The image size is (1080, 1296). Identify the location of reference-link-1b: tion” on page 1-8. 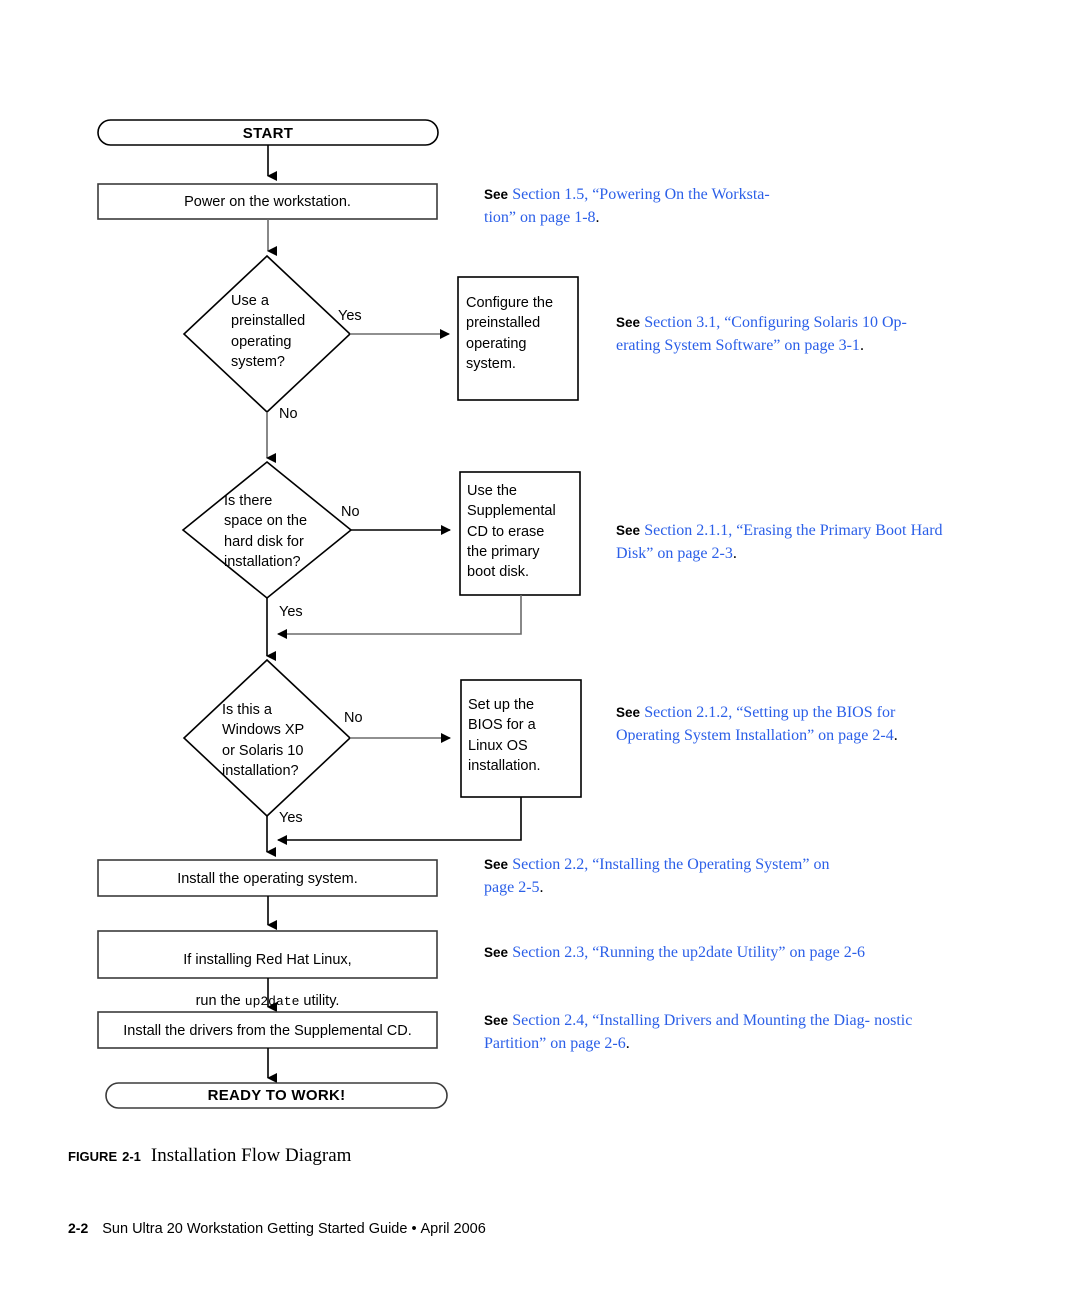
(540, 217).